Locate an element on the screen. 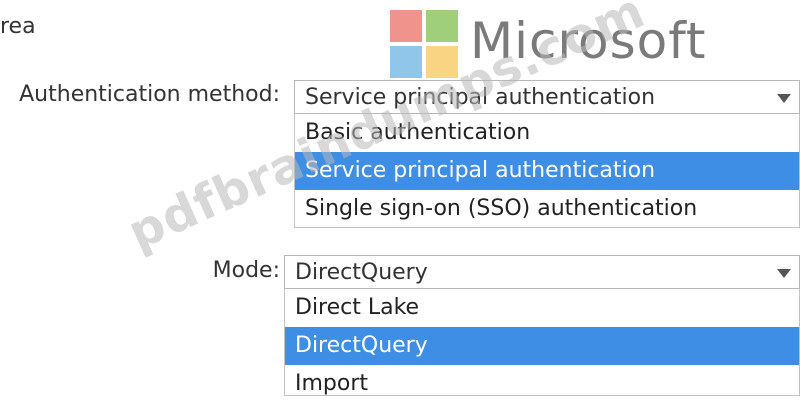 This screenshot has height=403, width=800. option-import: Import is located at coordinates (542, 384).